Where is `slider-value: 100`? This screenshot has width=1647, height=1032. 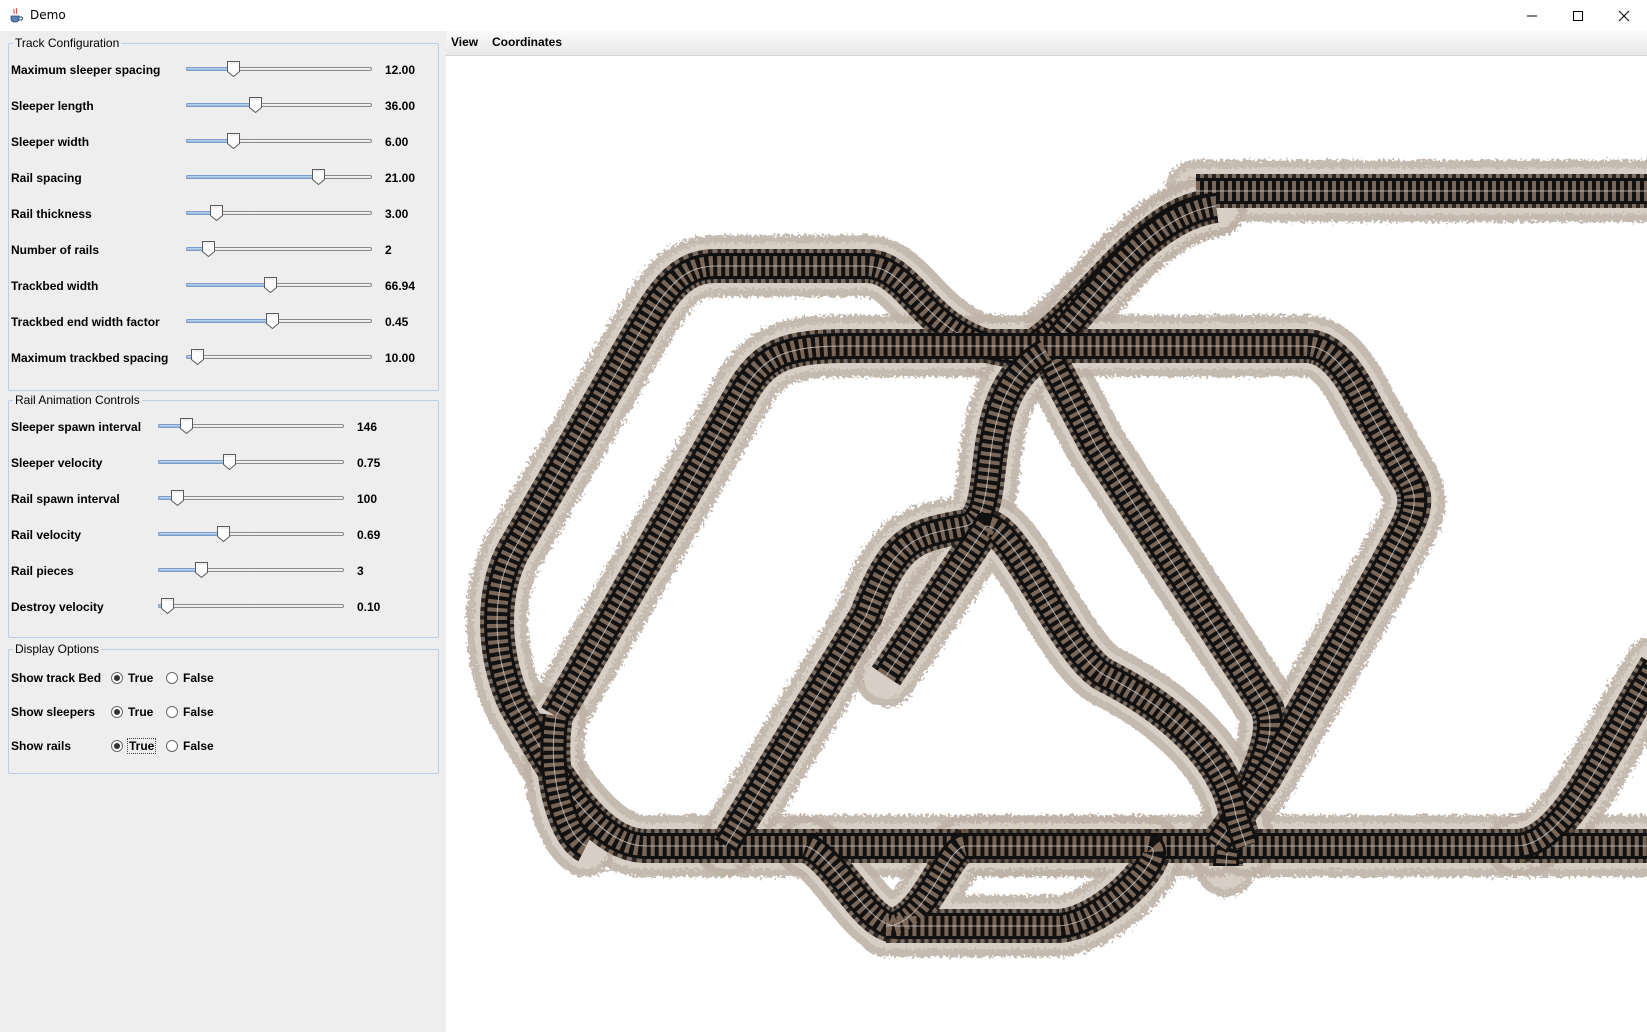 slider-value: 100 is located at coordinates (367, 499).